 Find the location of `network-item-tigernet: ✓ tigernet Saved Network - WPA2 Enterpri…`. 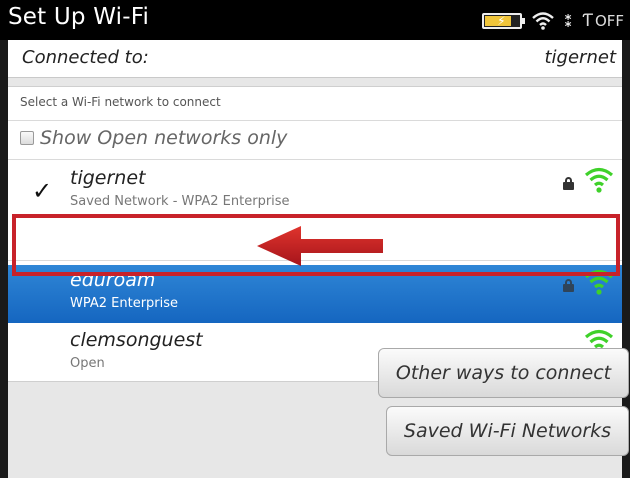

network-item-tigernet: ✓ tigernet Saved Network - WPA2 Enterpri… is located at coordinates (315, 192).